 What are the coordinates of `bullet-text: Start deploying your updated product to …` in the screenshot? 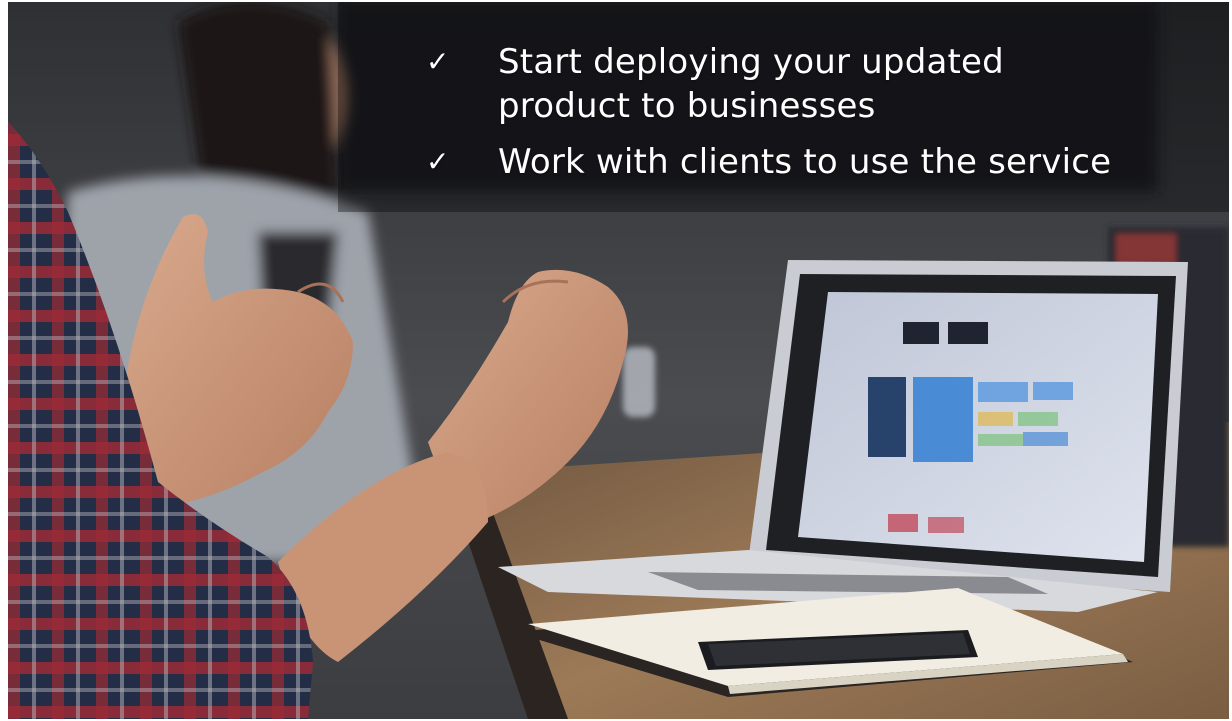 It's located at (751, 84).